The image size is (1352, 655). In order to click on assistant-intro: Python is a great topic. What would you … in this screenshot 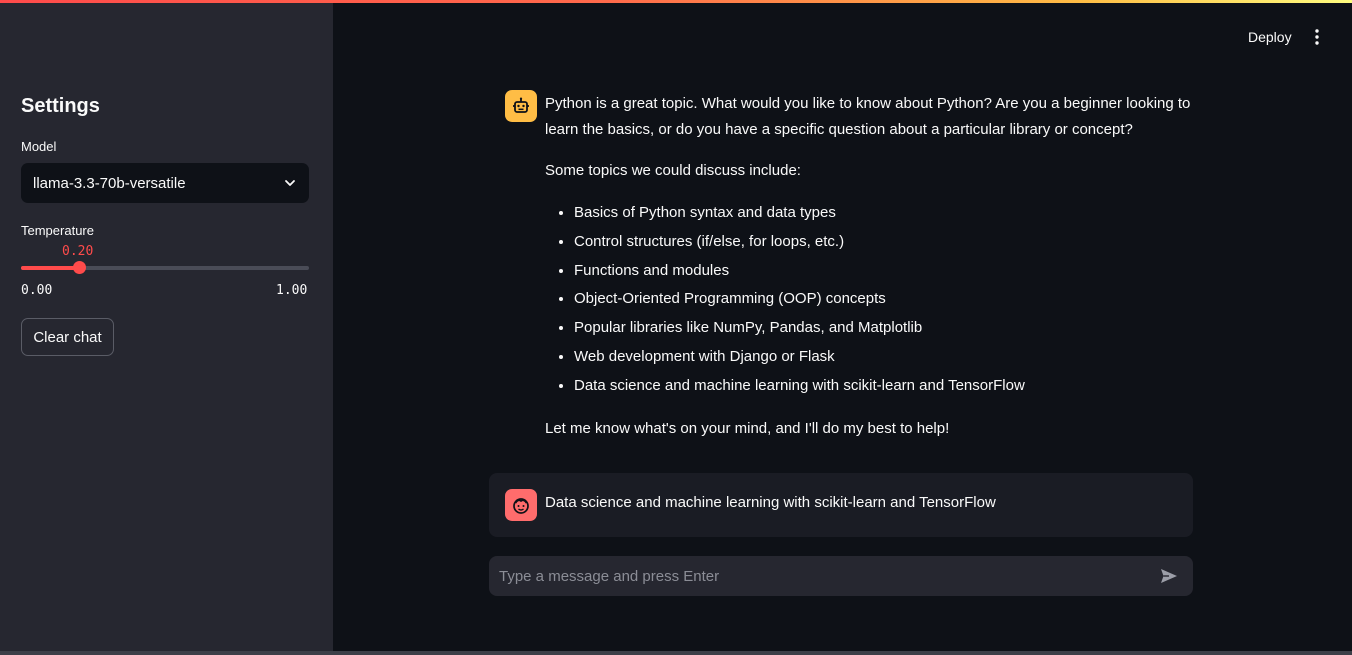, I will do `click(868, 116)`.